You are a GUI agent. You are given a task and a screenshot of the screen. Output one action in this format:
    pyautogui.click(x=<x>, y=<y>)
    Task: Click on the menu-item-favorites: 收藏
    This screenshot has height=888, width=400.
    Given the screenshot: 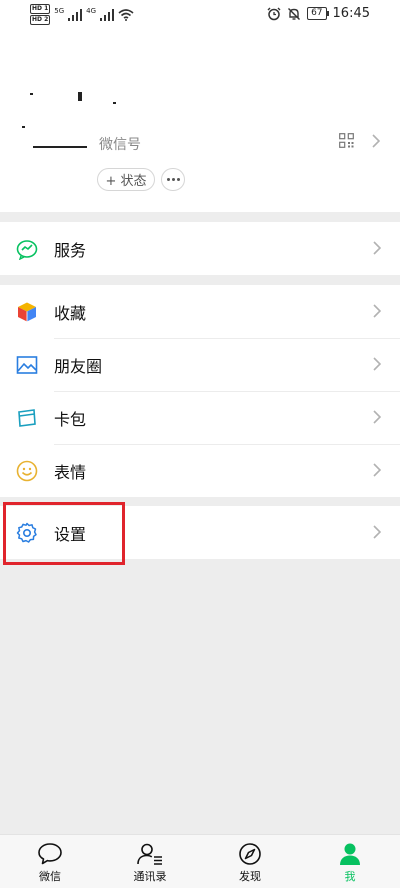 What is the action you would take?
    pyautogui.click(x=200, y=311)
    